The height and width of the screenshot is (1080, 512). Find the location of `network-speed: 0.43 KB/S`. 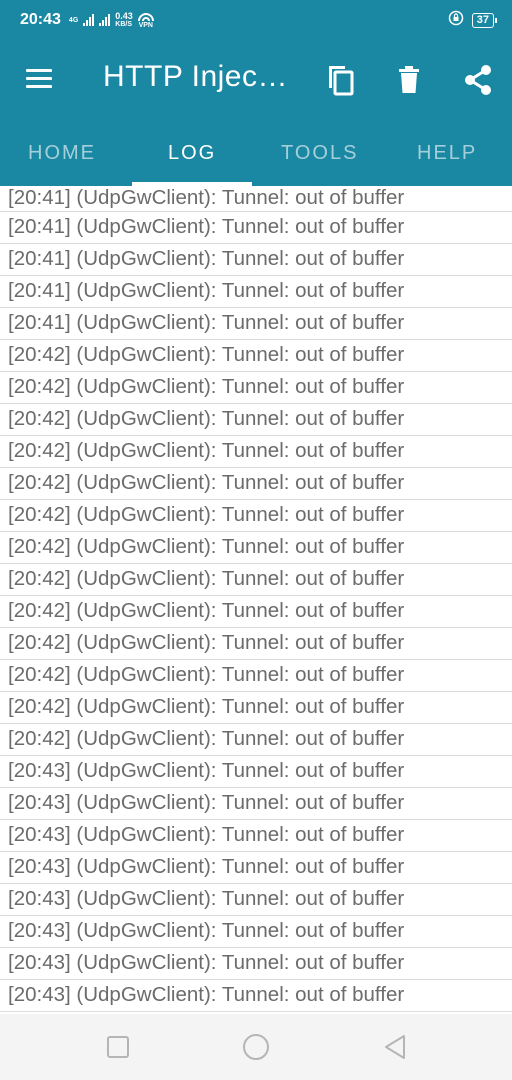

network-speed: 0.43 KB/S is located at coordinates (124, 20).